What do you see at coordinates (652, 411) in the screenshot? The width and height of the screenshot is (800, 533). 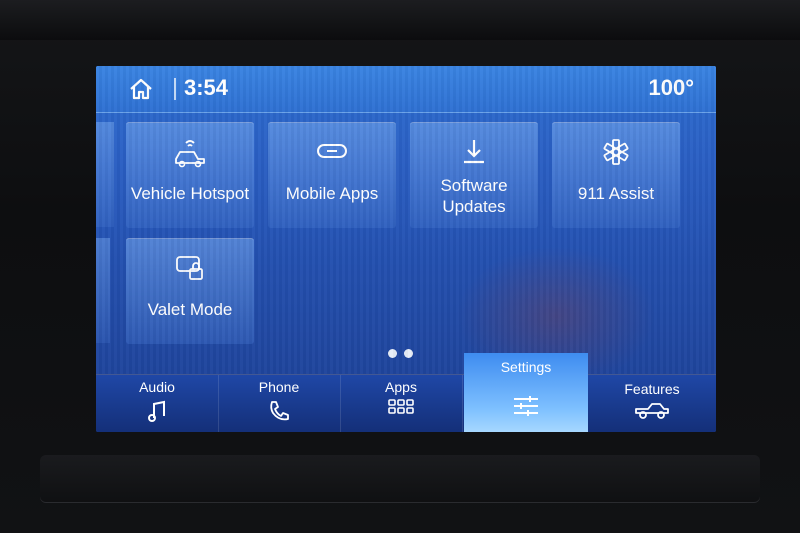 I see `truck-icon` at bounding box center [652, 411].